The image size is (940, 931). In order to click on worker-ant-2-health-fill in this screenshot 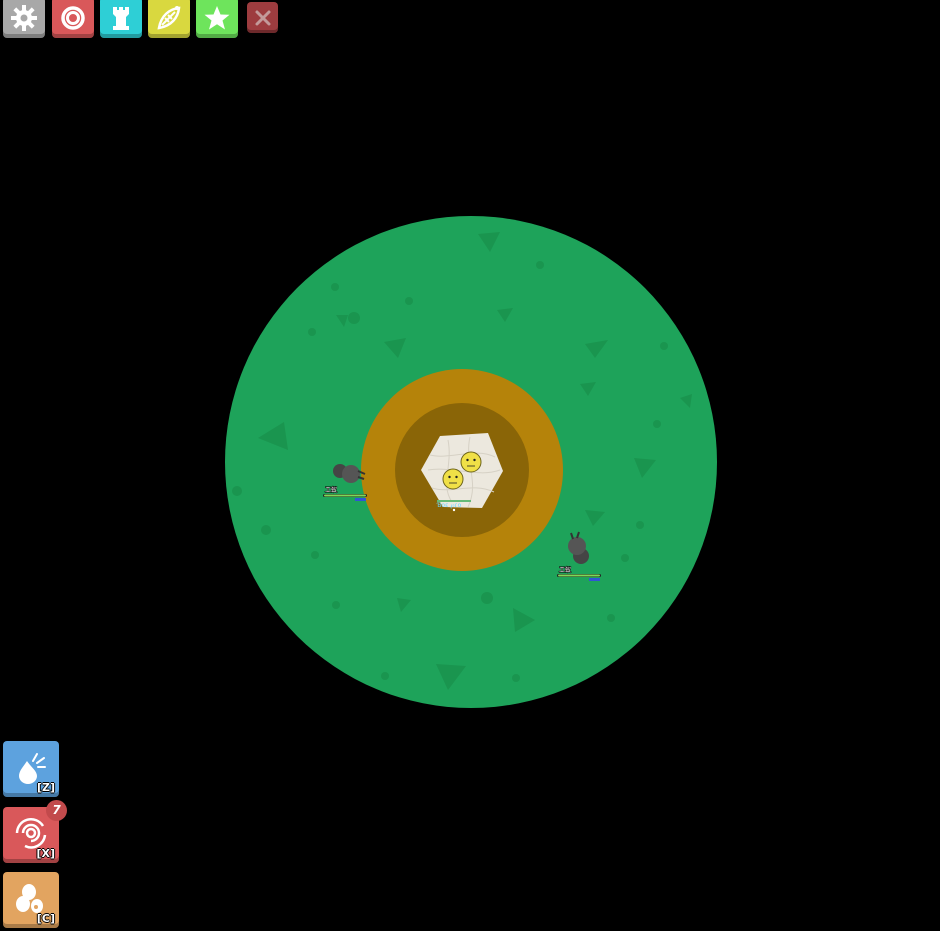, I will do `click(579, 575)`.